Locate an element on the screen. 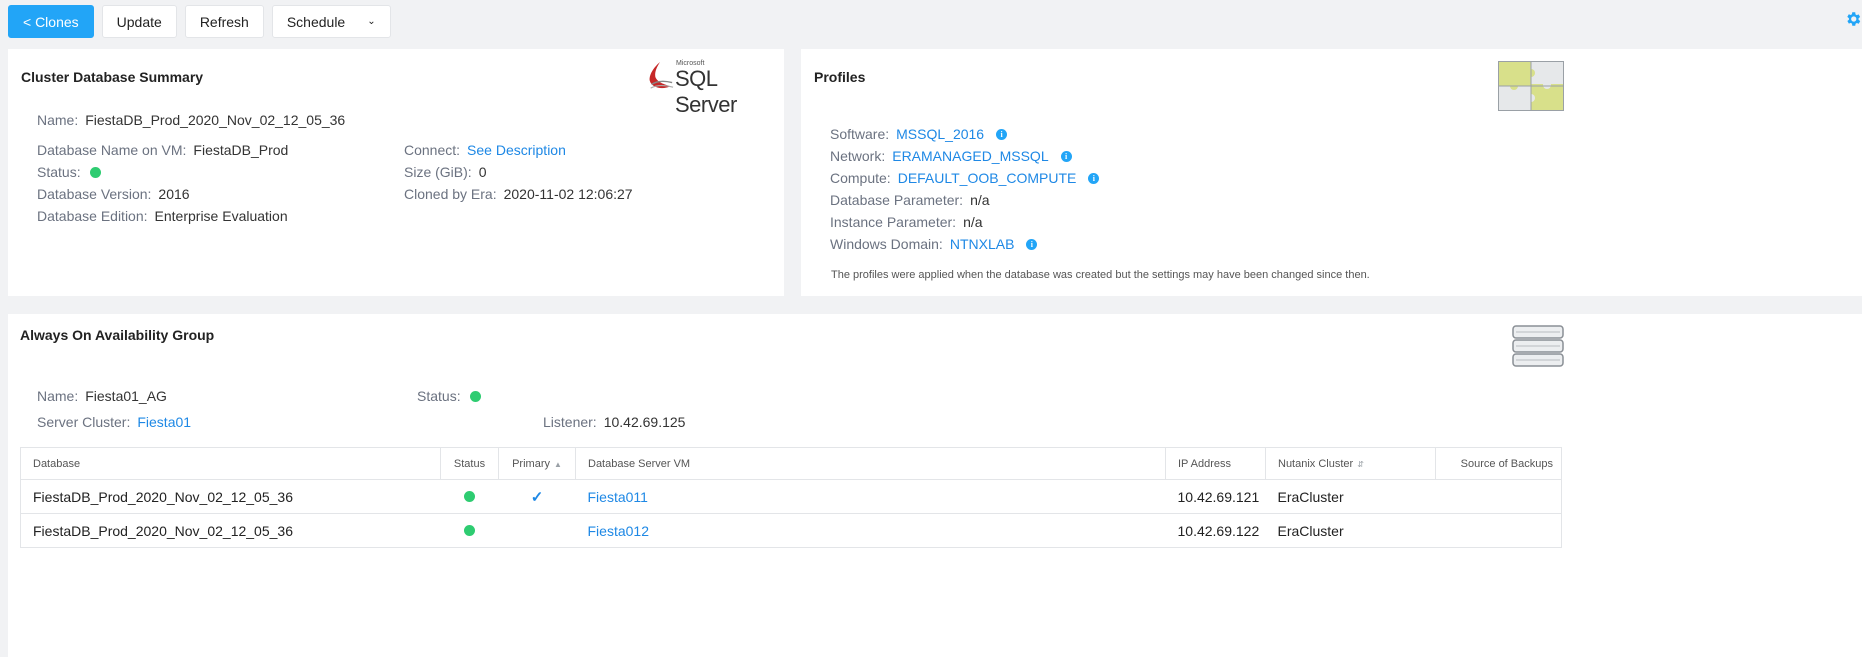  db-parameter-label: Database Parameter: is located at coordinates (897, 200).